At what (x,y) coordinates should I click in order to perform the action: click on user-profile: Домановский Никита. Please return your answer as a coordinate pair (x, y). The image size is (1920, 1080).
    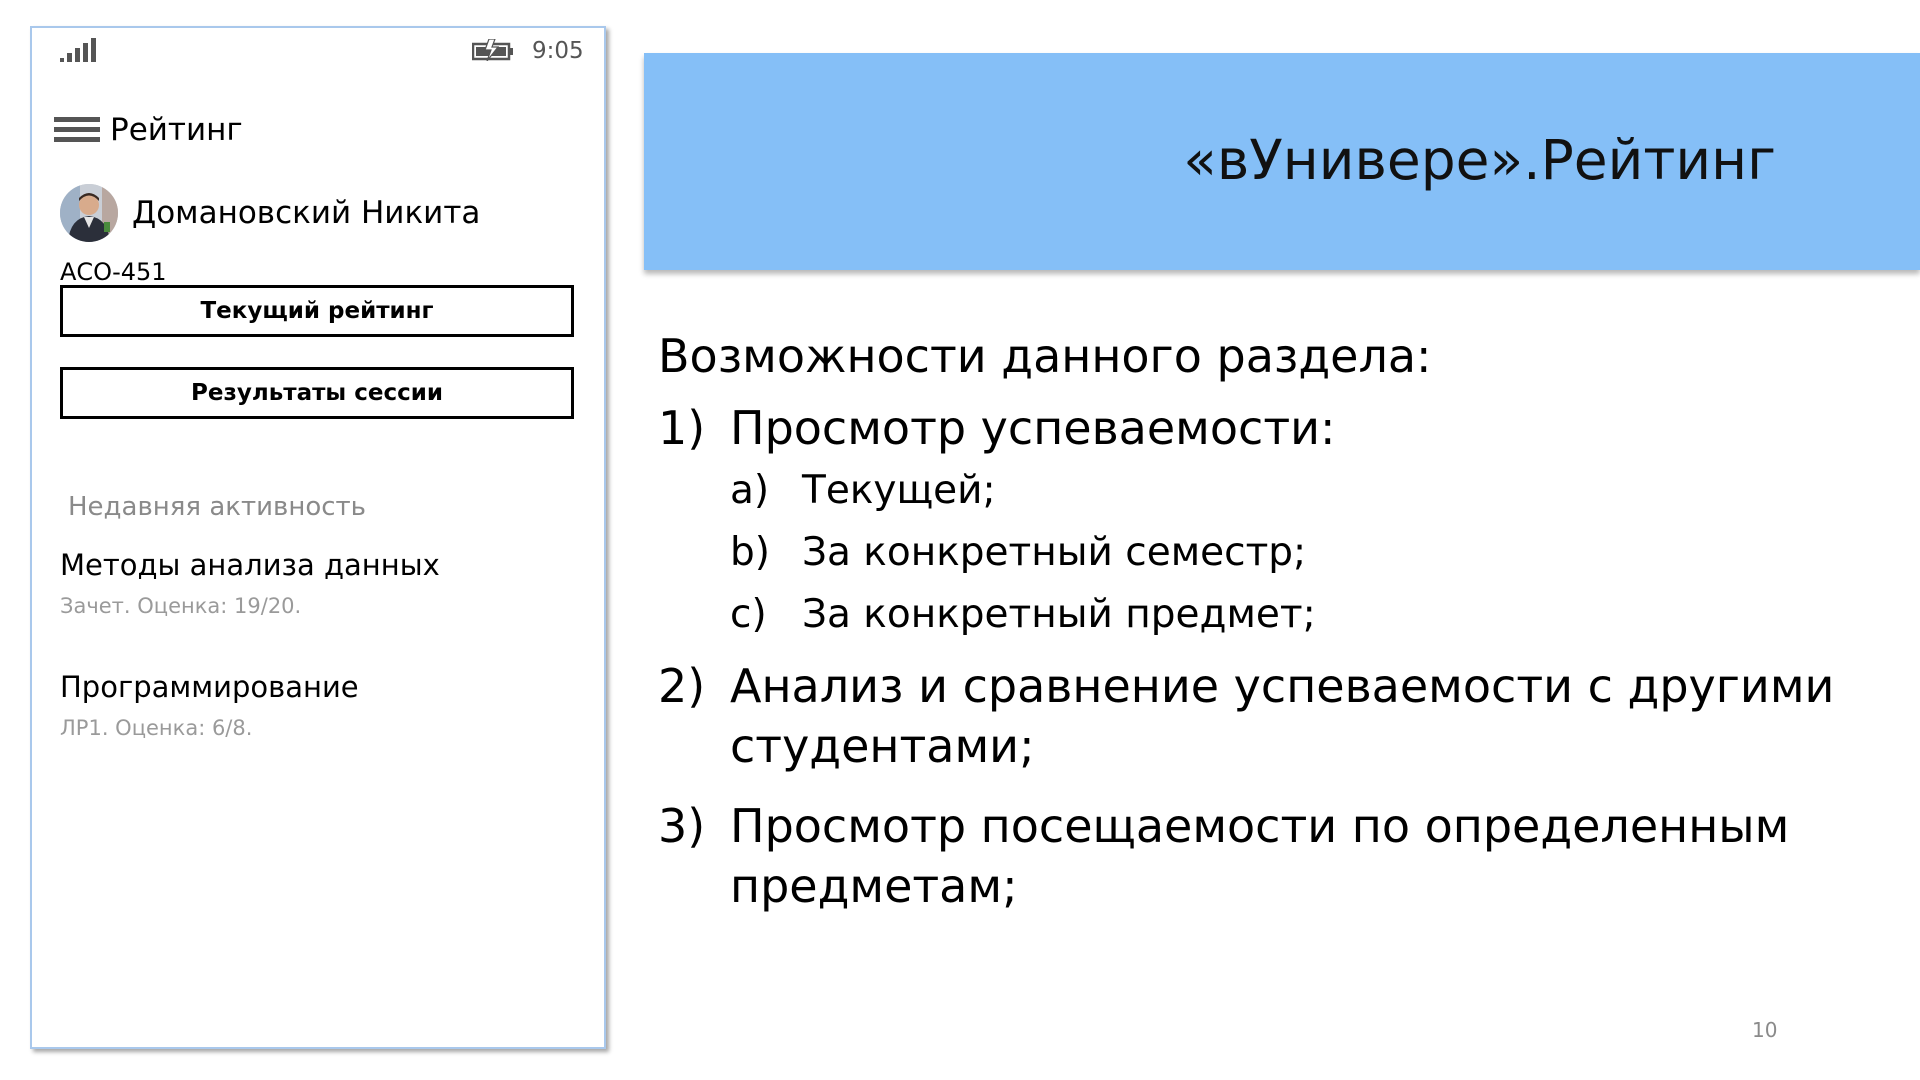
    Looking at the image, I should click on (270, 213).